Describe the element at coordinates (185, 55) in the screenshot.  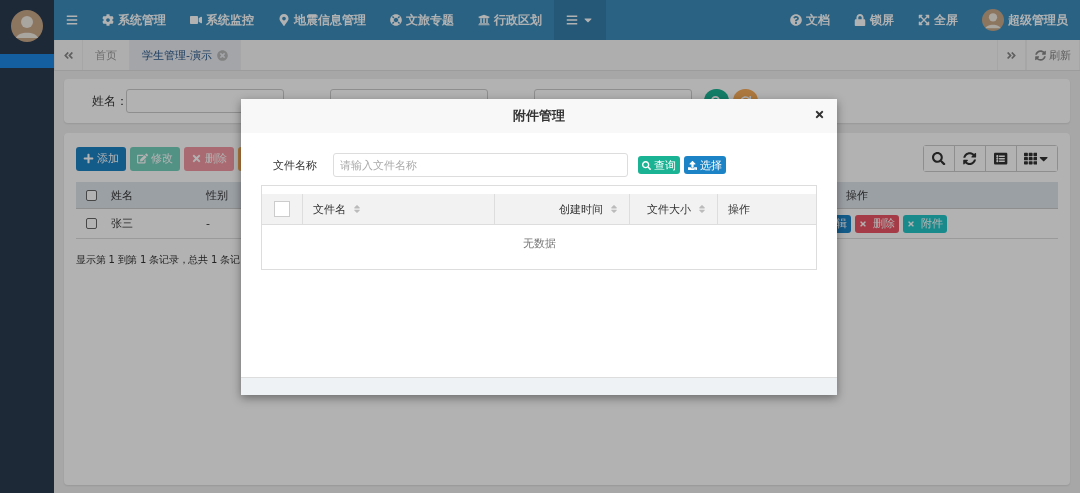
I see `tab: 学生管理-演示` at that location.